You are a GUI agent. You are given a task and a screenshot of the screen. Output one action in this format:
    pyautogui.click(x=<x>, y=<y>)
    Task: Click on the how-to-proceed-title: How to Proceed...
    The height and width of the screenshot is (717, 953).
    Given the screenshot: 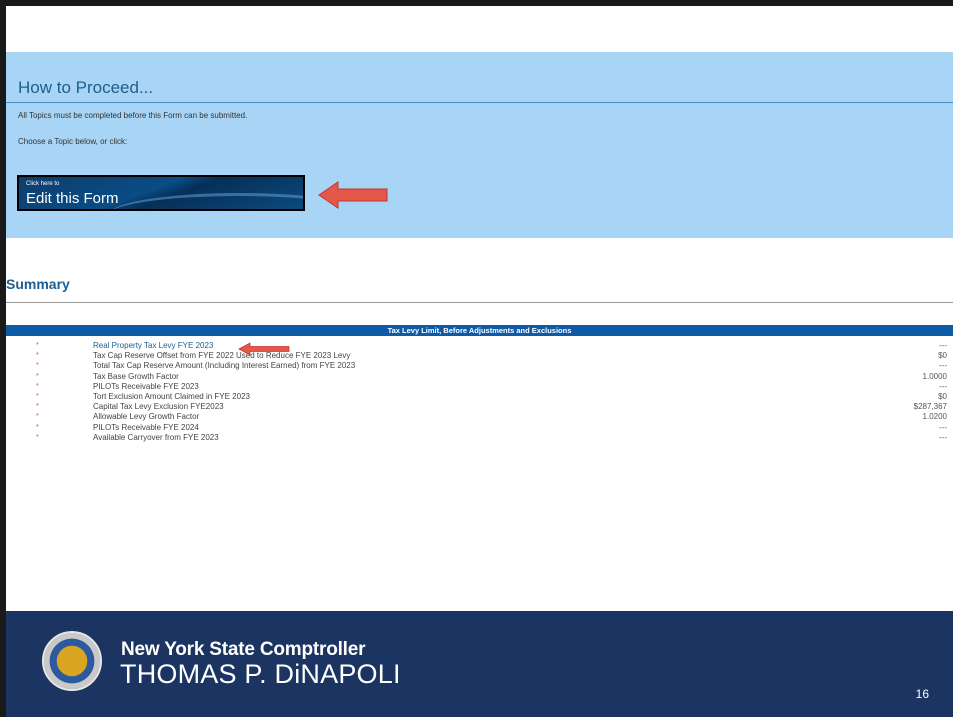 What is the action you would take?
    pyautogui.click(x=86, y=87)
    